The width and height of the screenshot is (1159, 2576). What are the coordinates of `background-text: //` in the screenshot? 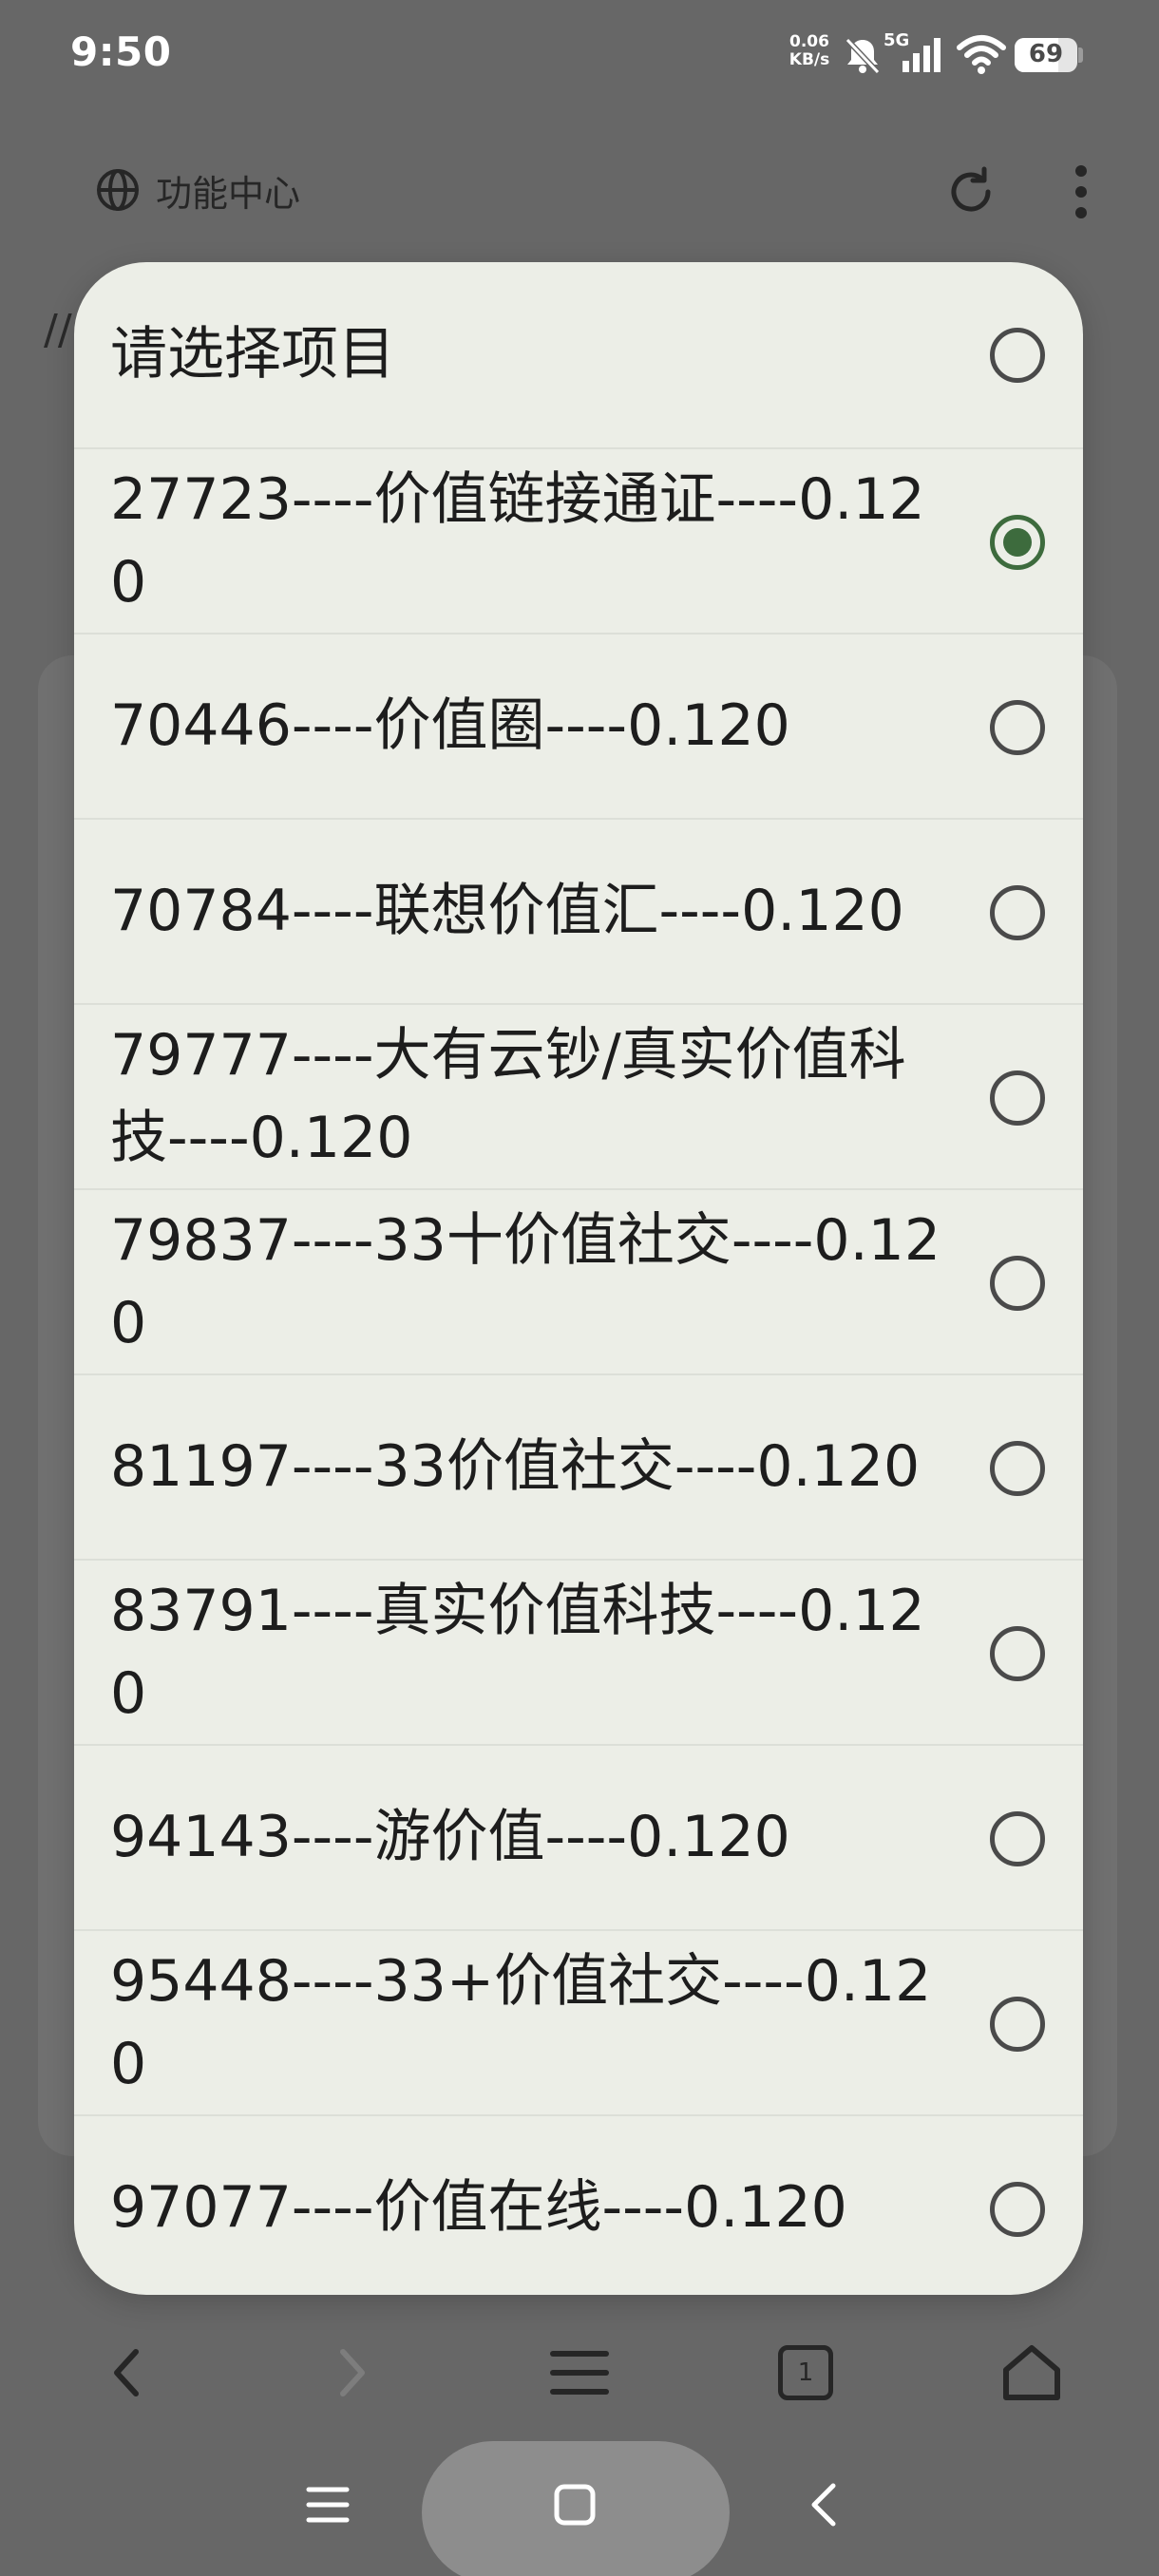 It's located at (58, 330).